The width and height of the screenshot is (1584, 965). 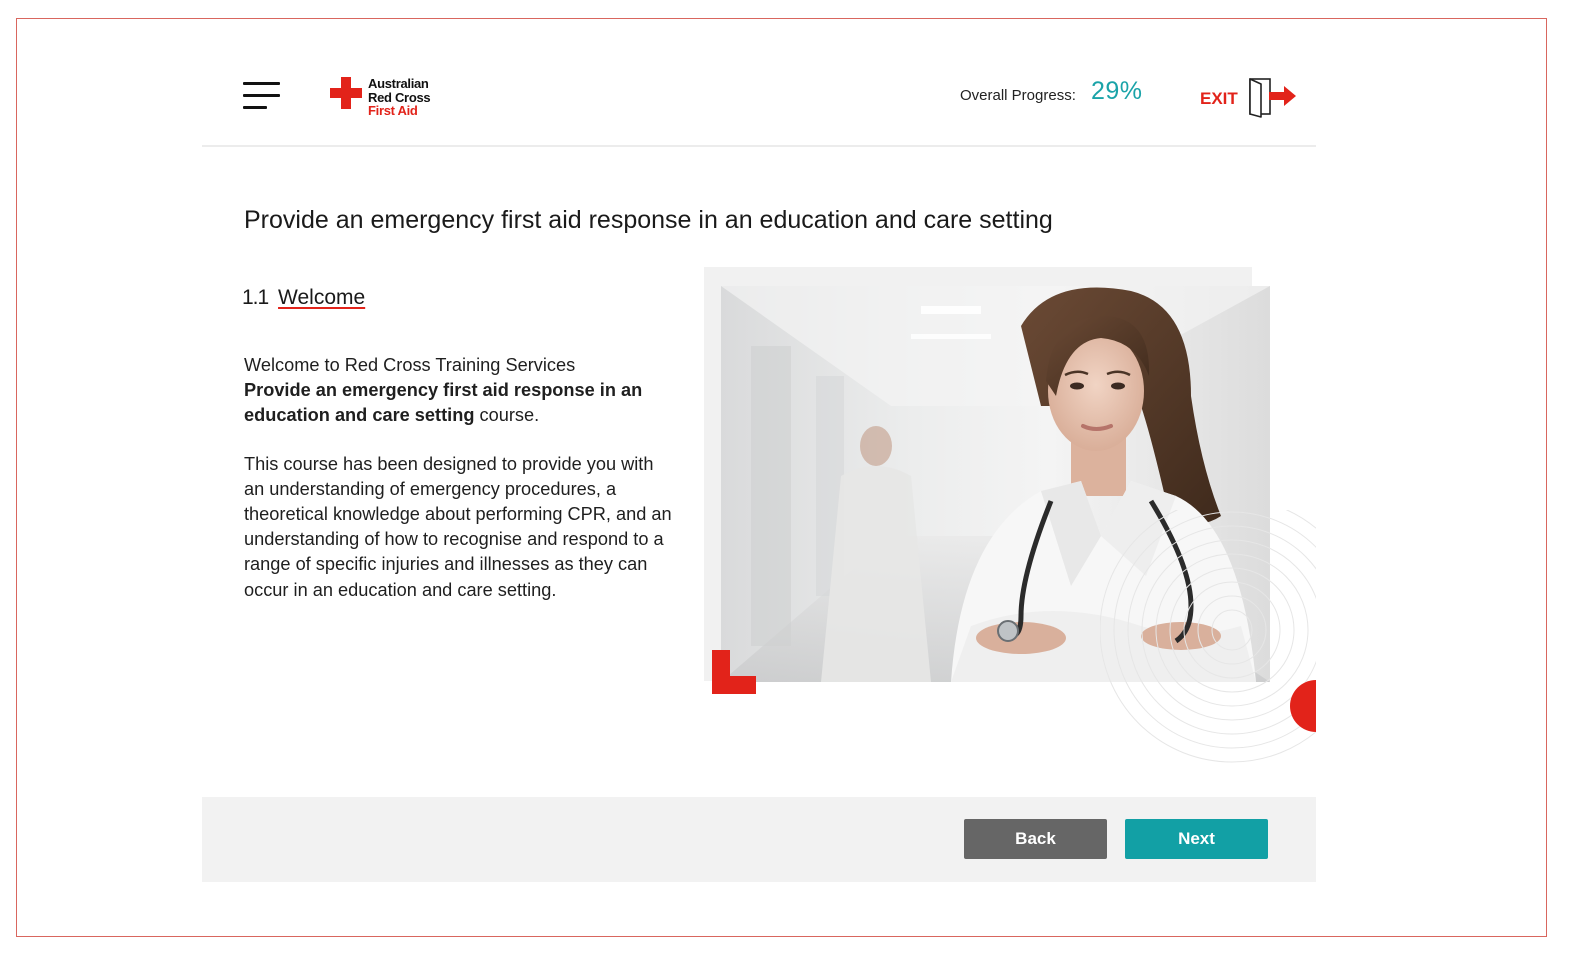 I want to click on back-button: Back, so click(x=1035, y=839).